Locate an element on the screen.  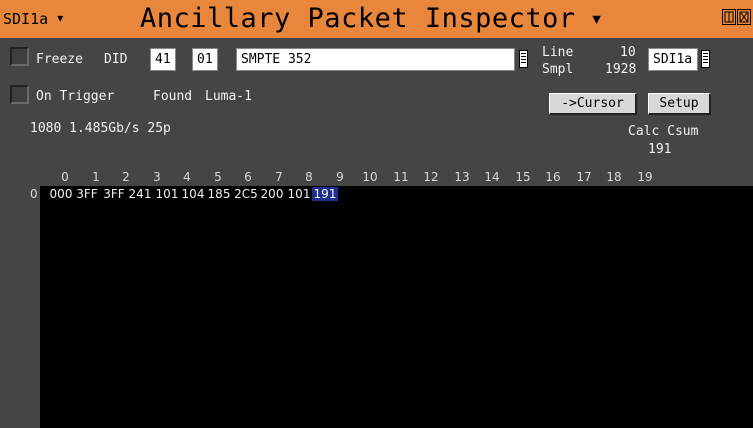
input-select-field: SDI1a is located at coordinates (673, 59).